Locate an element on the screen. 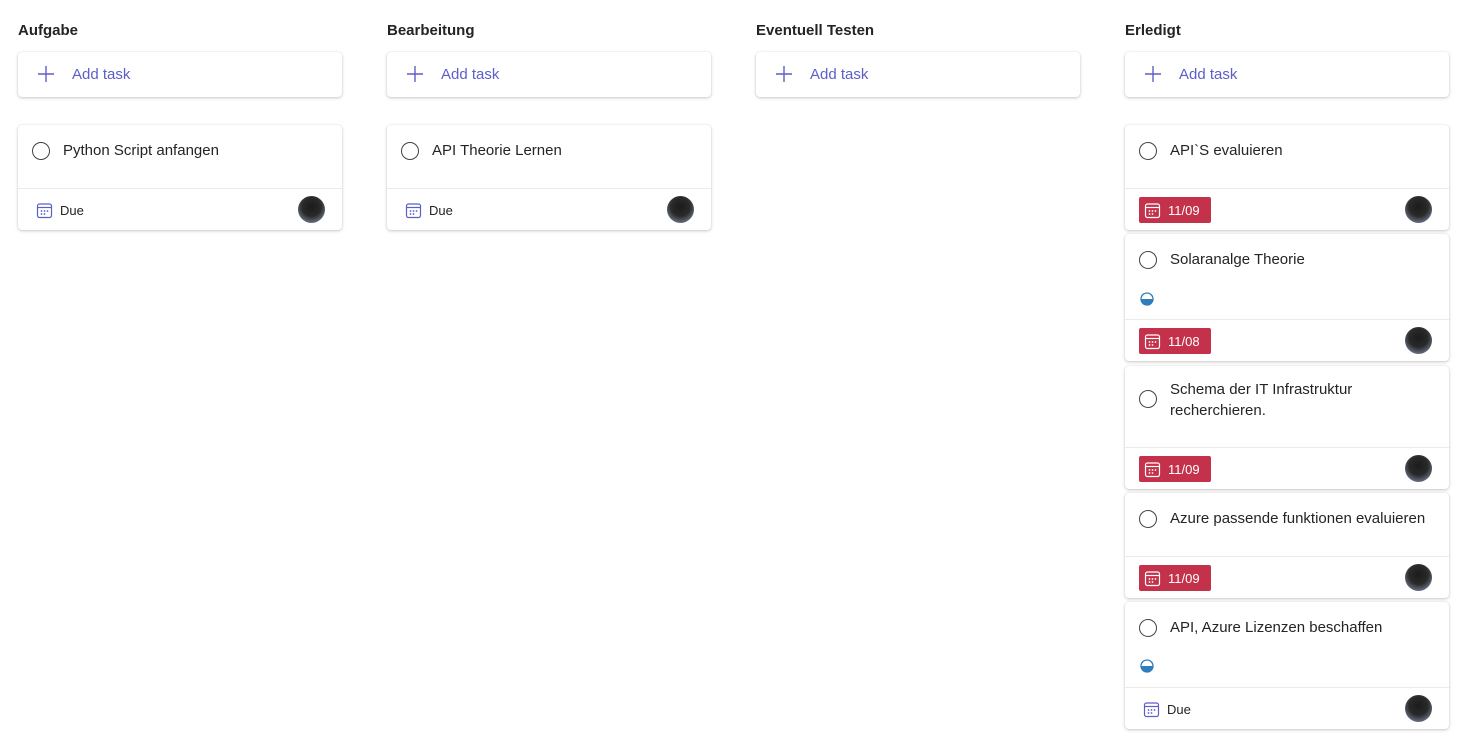  column-title: Bearbeitung is located at coordinates (431, 30).